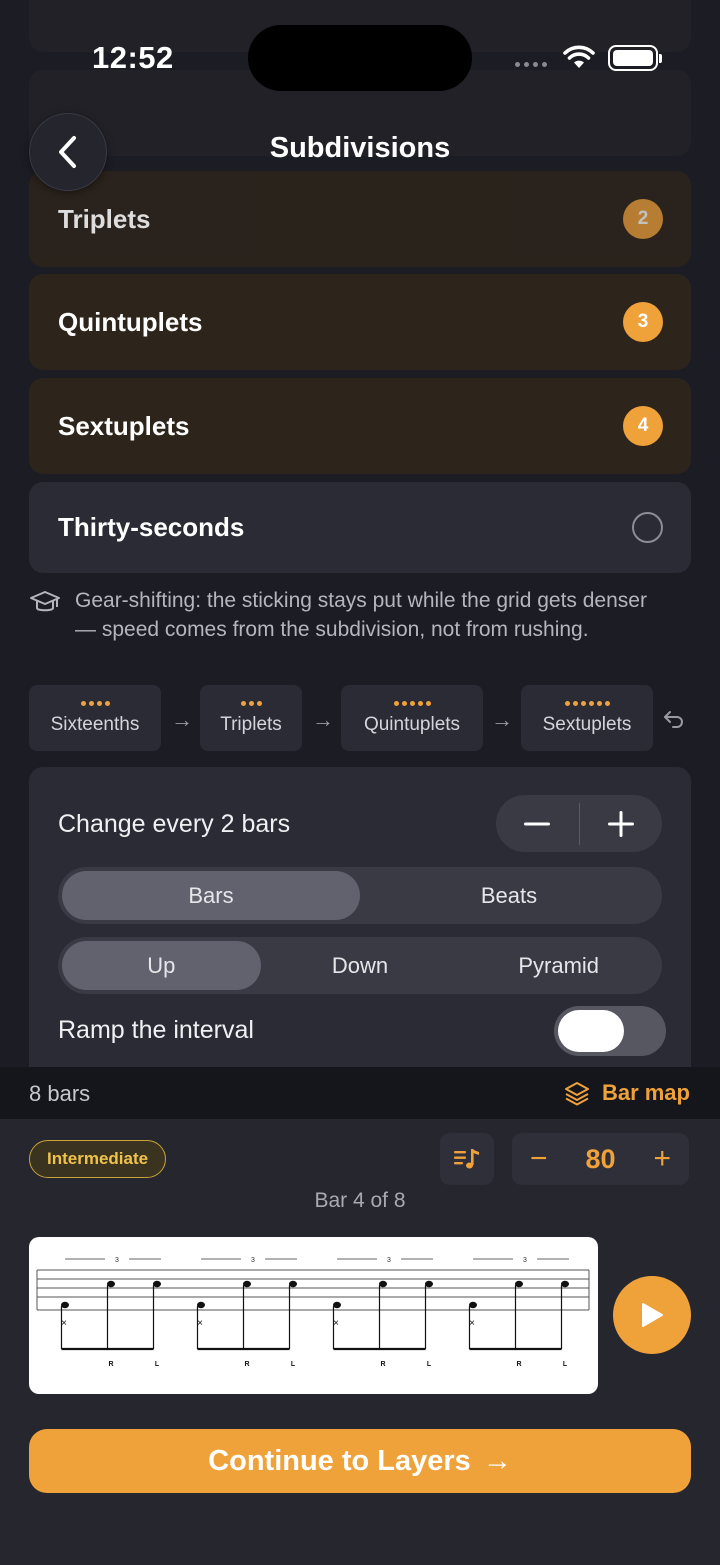 The width and height of the screenshot is (720, 1565). I want to click on play-icon, so click(652, 1315).